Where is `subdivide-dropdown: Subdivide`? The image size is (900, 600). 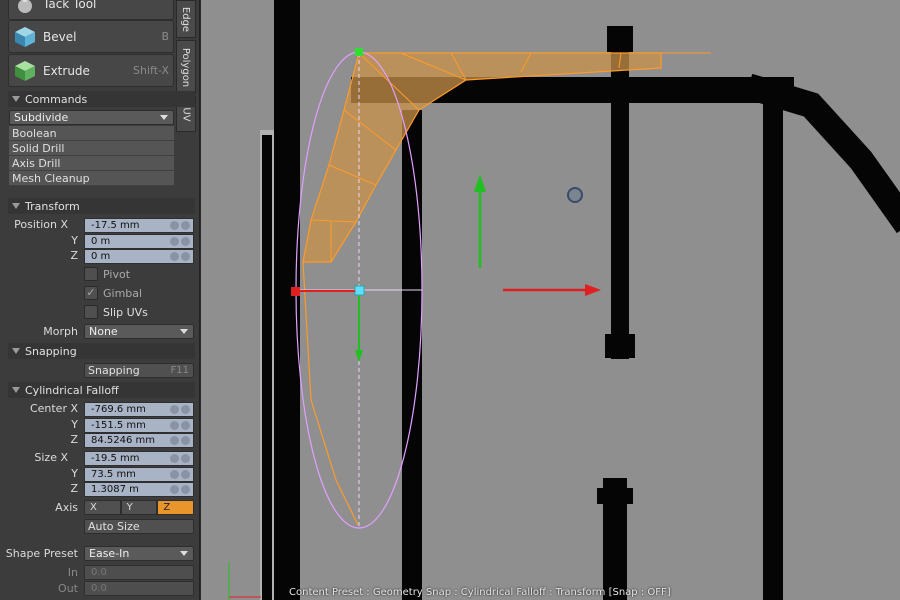
subdivide-dropdown: Subdivide is located at coordinates (91, 117).